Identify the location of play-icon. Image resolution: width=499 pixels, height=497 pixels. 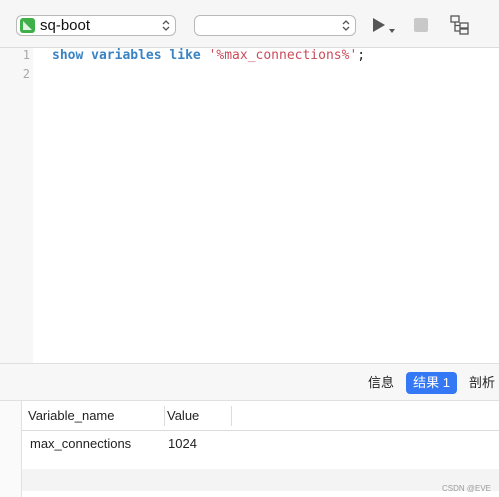
(384, 26).